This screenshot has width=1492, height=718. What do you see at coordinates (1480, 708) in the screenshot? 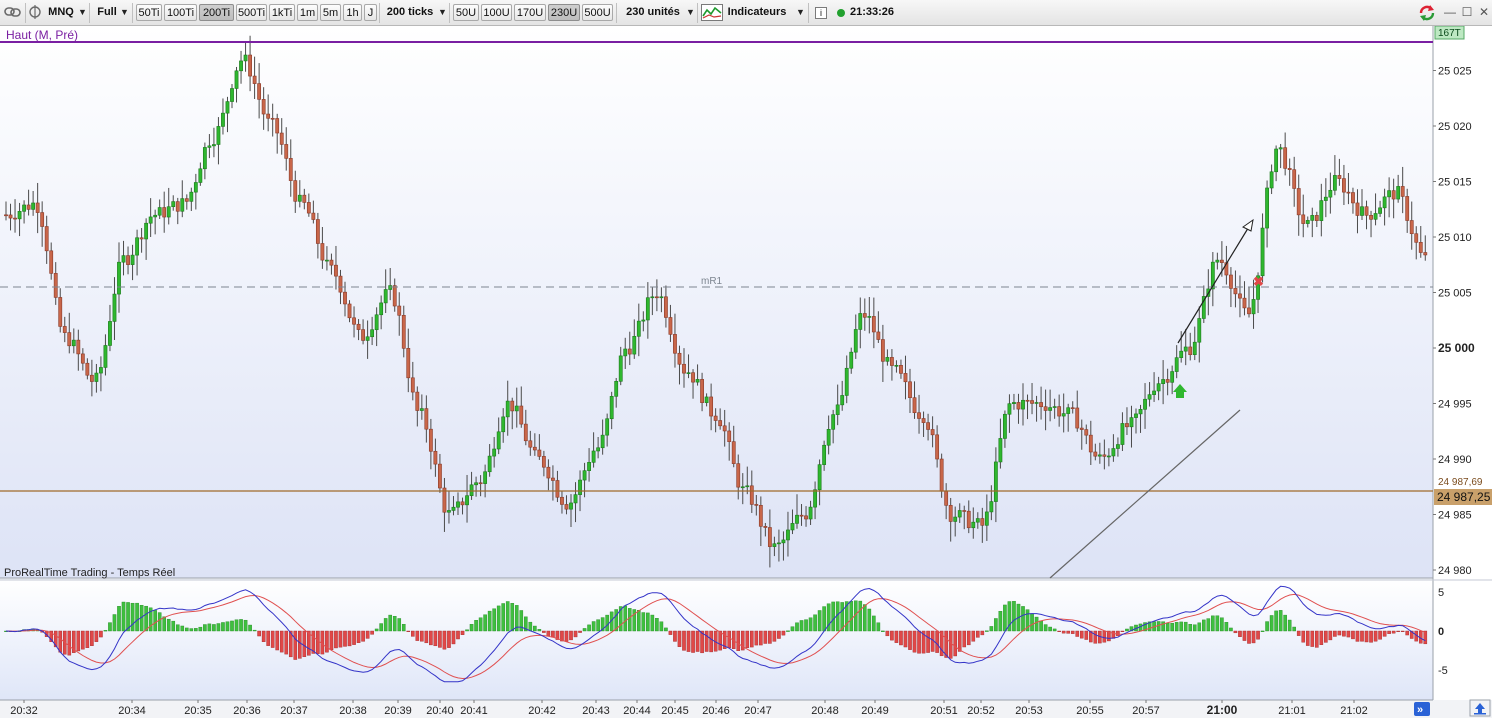
I see `scroll-to-latest-icon` at bounding box center [1480, 708].